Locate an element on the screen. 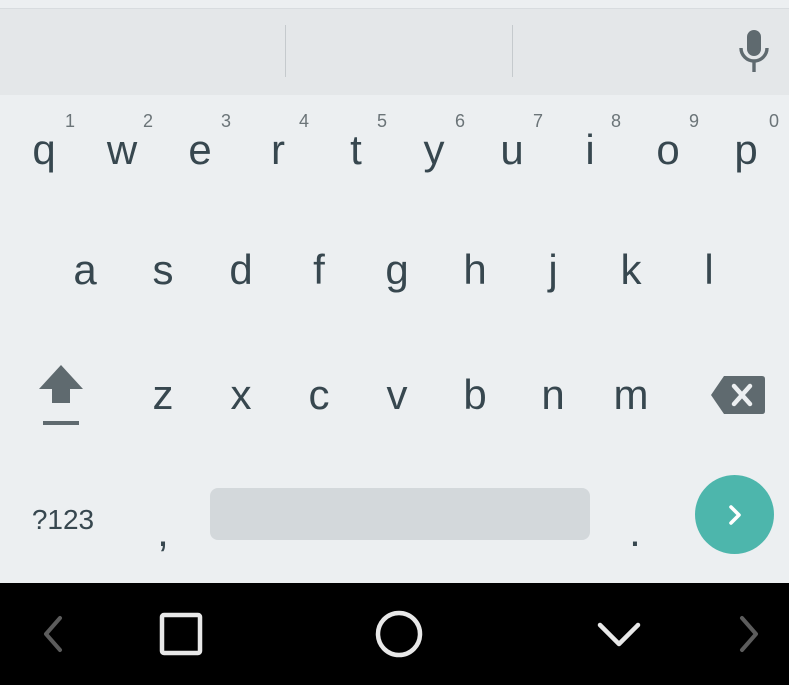  key-hint: 2 is located at coordinates (148, 121).